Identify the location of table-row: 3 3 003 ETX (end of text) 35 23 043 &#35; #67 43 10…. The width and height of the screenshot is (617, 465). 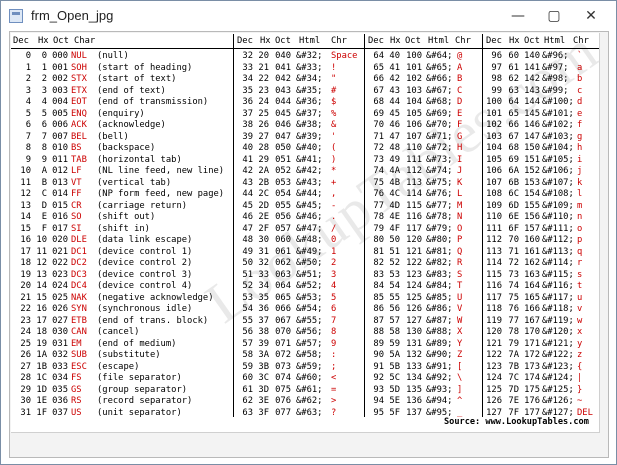
(305, 92).